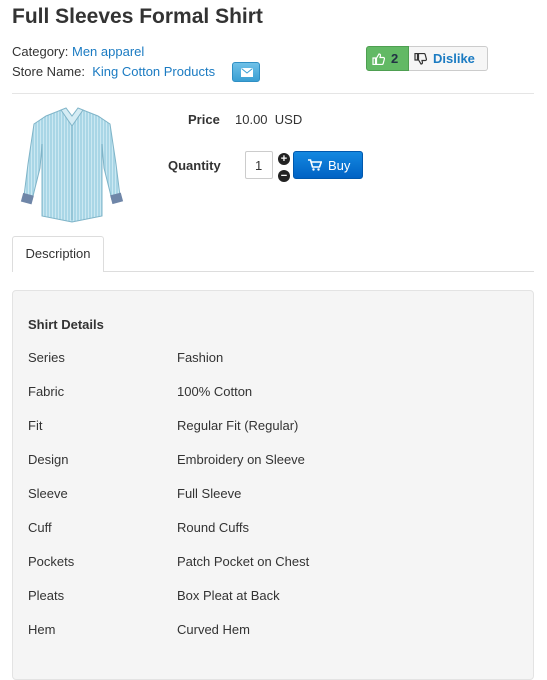  What do you see at coordinates (42, 629) in the screenshot?
I see `detail-key: Hem` at bounding box center [42, 629].